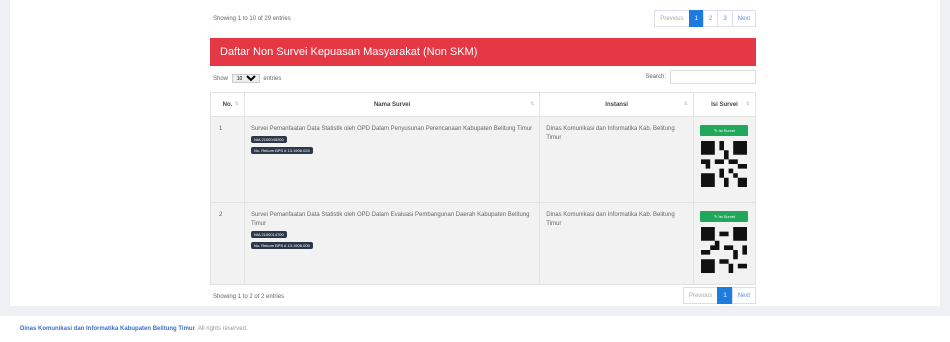 The image size is (950, 342). I want to click on top-page-1-button: 1, so click(696, 18).